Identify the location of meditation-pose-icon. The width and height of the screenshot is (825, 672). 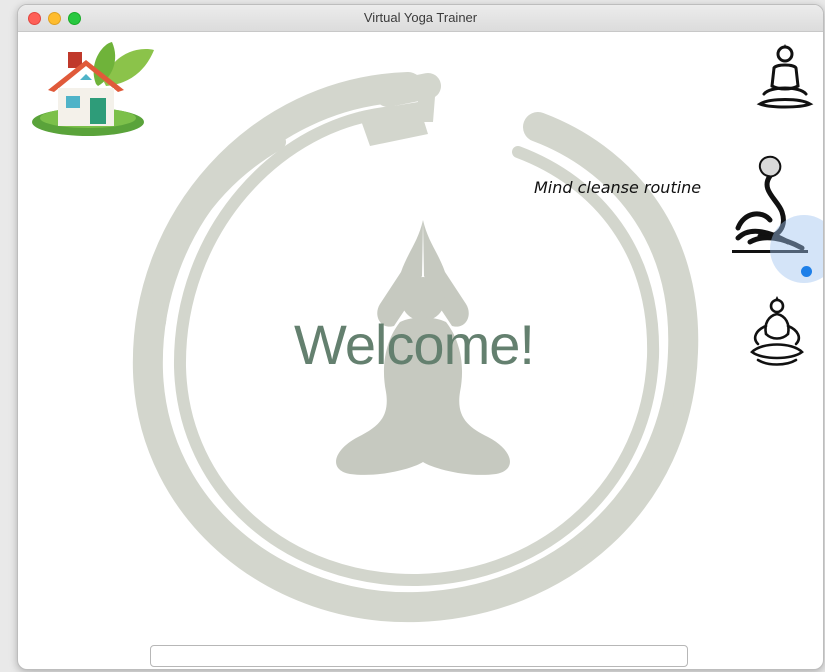
(785, 78).